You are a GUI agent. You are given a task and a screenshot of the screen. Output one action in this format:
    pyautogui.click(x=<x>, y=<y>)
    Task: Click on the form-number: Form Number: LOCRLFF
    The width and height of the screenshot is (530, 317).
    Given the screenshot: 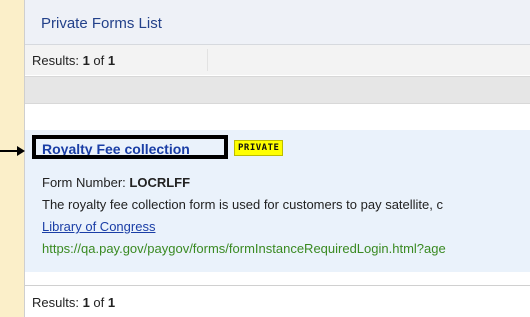 What is the action you would take?
    pyautogui.click(x=116, y=182)
    